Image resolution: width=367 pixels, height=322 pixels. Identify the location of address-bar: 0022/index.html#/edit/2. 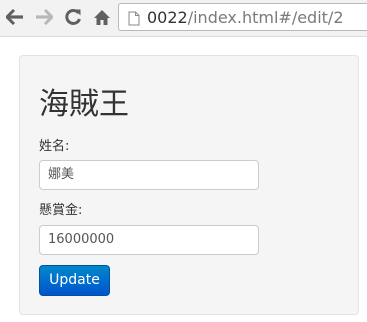
(242, 17).